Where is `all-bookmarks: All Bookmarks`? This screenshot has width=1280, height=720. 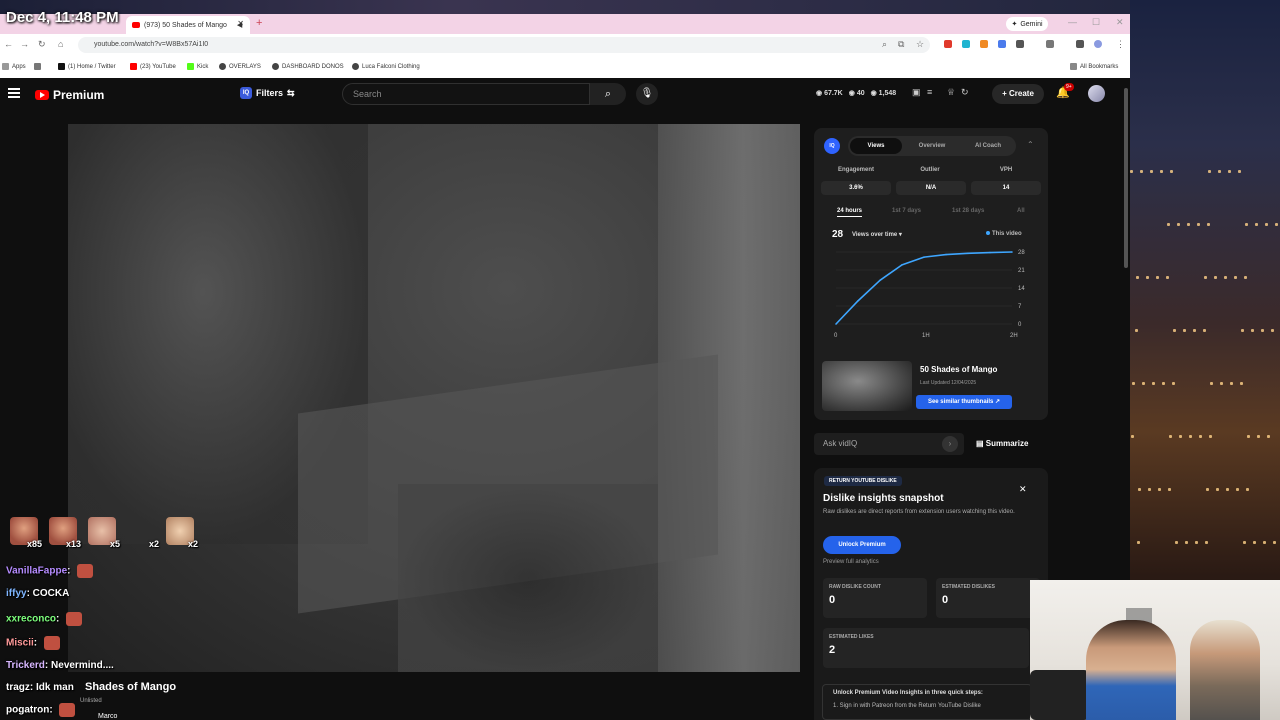 all-bookmarks: All Bookmarks is located at coordinates (1094, 66).